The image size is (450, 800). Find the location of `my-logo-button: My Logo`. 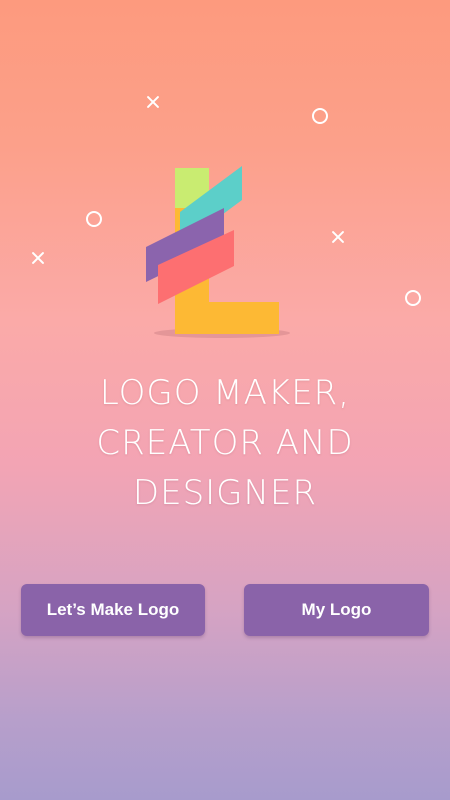

my-logo-button: My Logo is located at coordinates (336, 610).